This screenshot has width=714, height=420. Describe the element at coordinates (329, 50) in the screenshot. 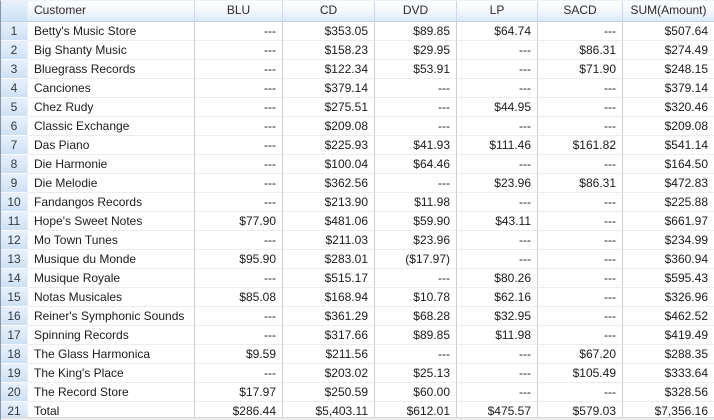

I see `amount-cell: $158.23` at that location.